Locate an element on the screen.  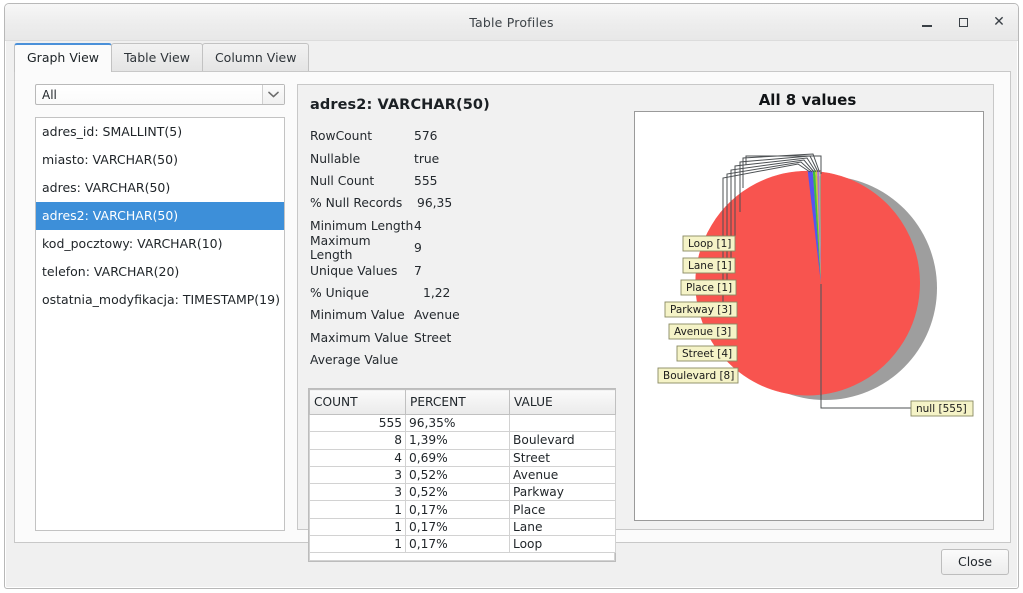
pie-label-avenue: Avenue [3] is located at coordinates (703, 331).